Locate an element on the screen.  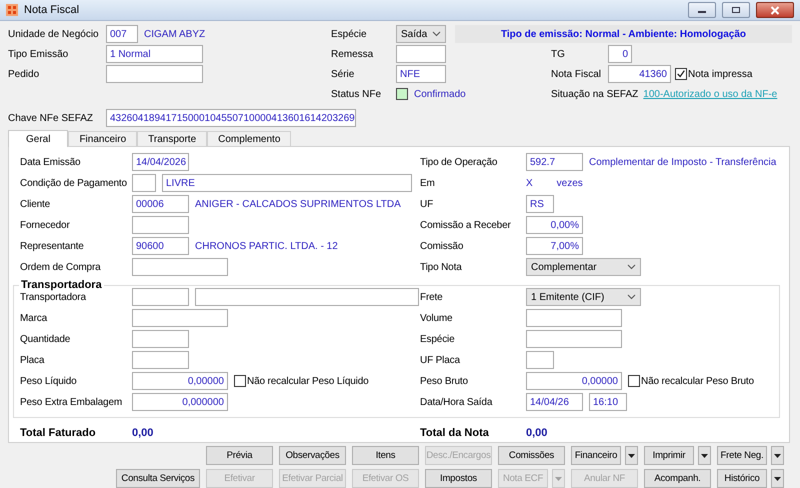
input-field: 1 Normal is located at coordinates (154, 54).